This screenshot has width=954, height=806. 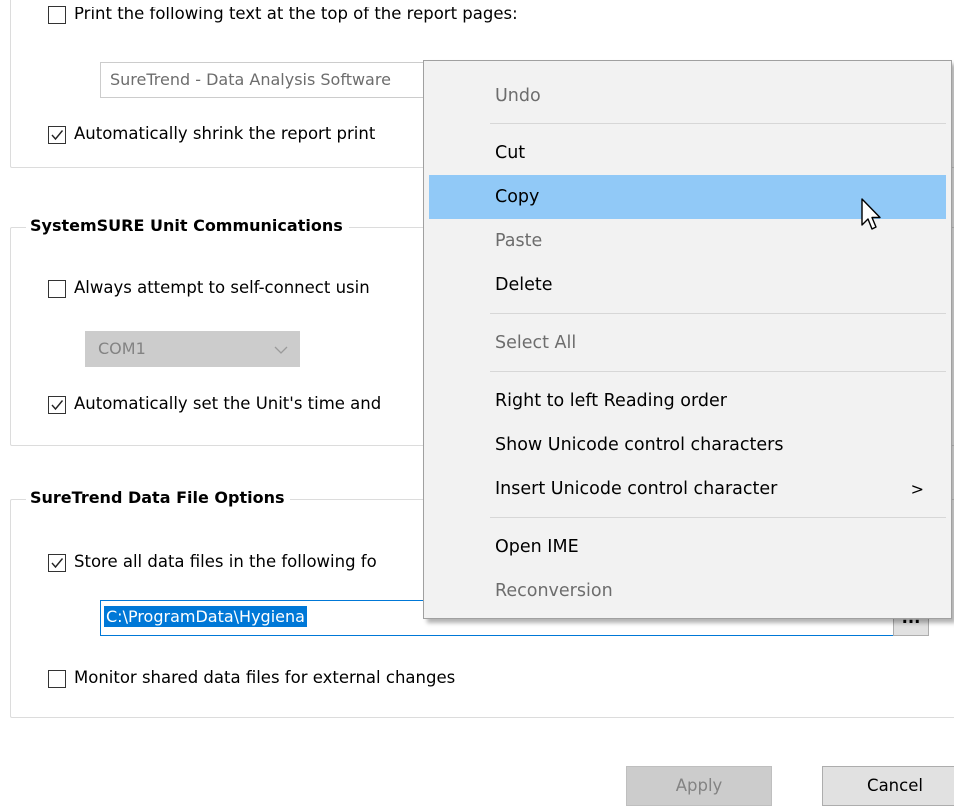 What do you see at coordinates (537, 547) in the screenshot?
I see `menu-item-label: Open IME` at bounding box center [537, 547].